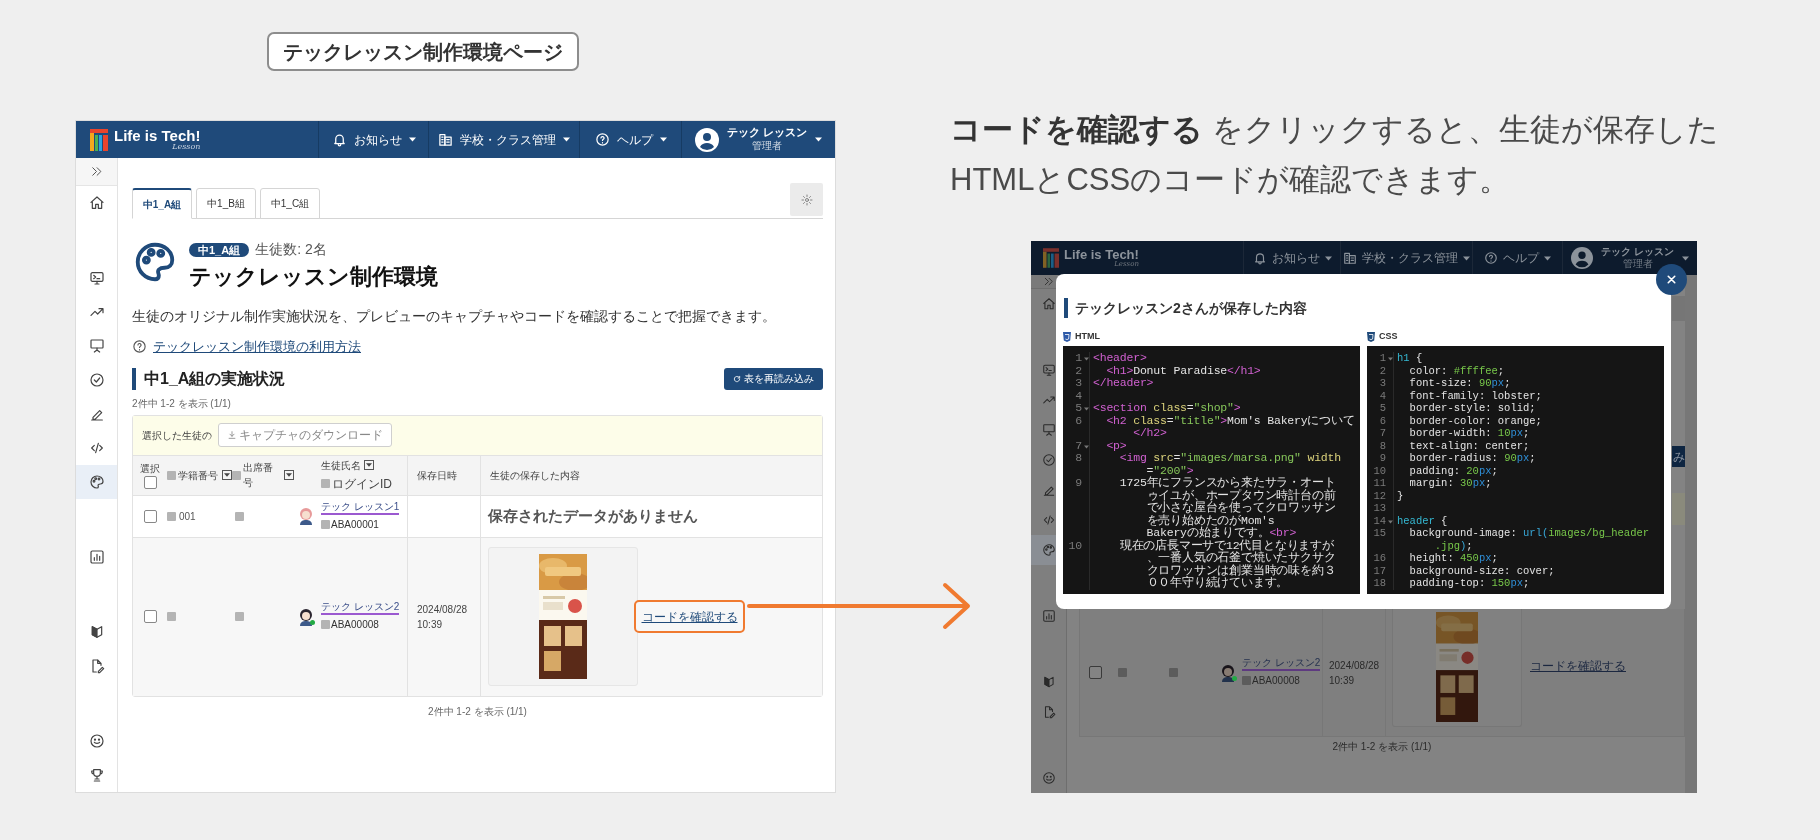 The width and height of the screenshot is (1820, 840). Describe the element at coordinates (1475, 420) in the screenshot. I see `code-line: border-color: orange;` at that location.